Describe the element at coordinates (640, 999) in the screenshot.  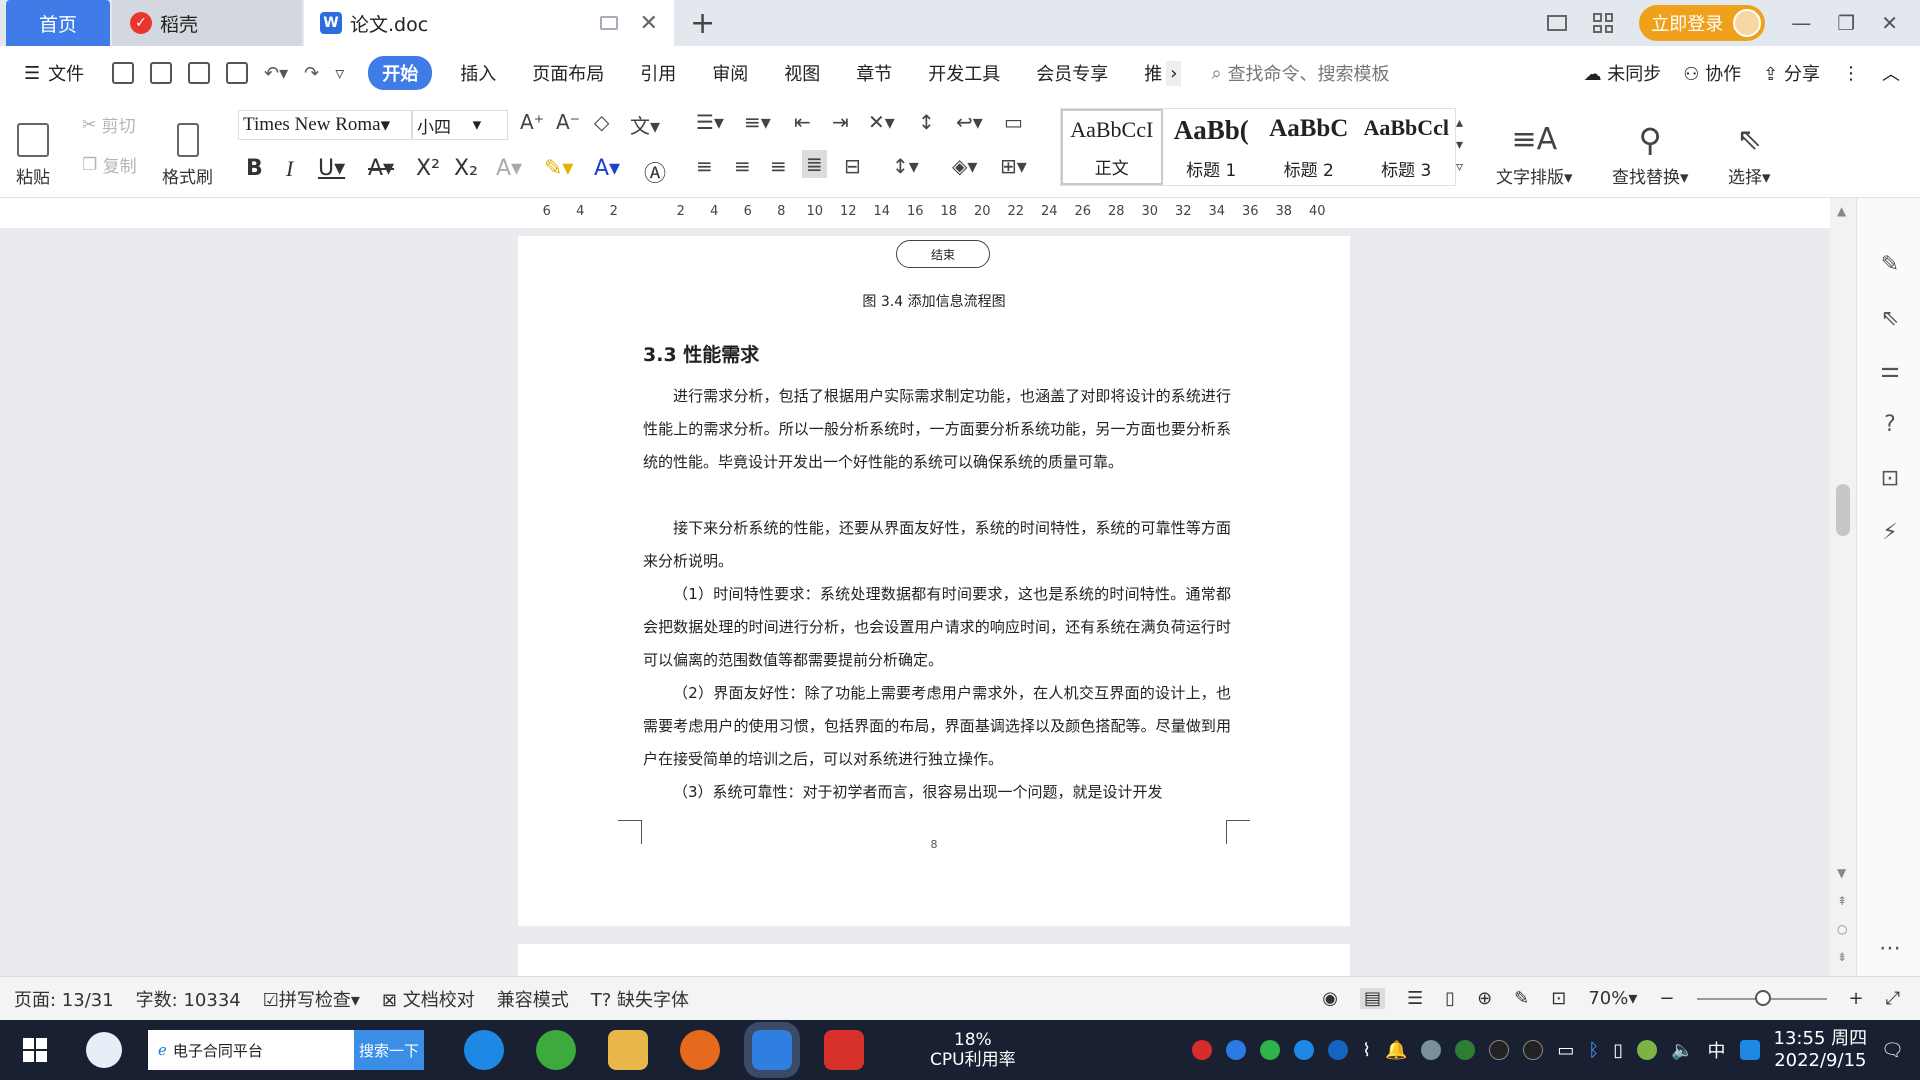
I see `missing-font-button: T? 缺失字体` at that location.